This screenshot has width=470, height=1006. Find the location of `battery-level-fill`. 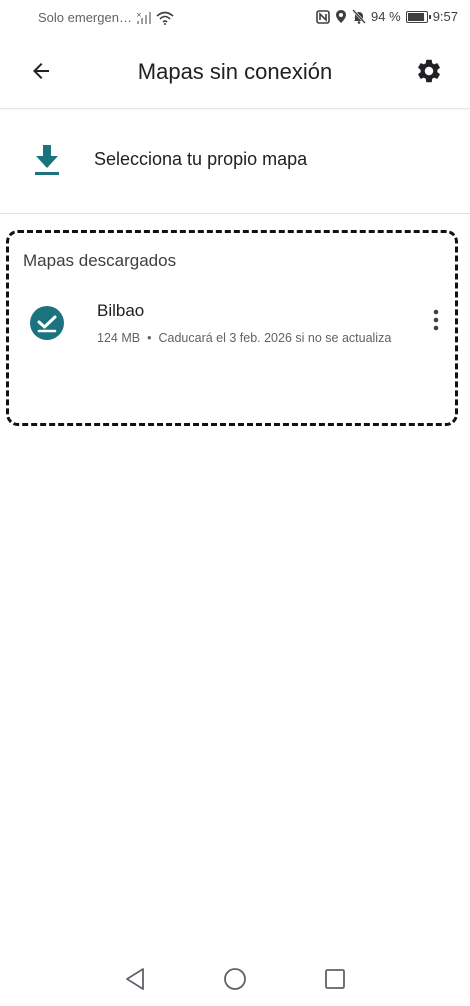

battery-level-fill is located at coordinates (416, 16).